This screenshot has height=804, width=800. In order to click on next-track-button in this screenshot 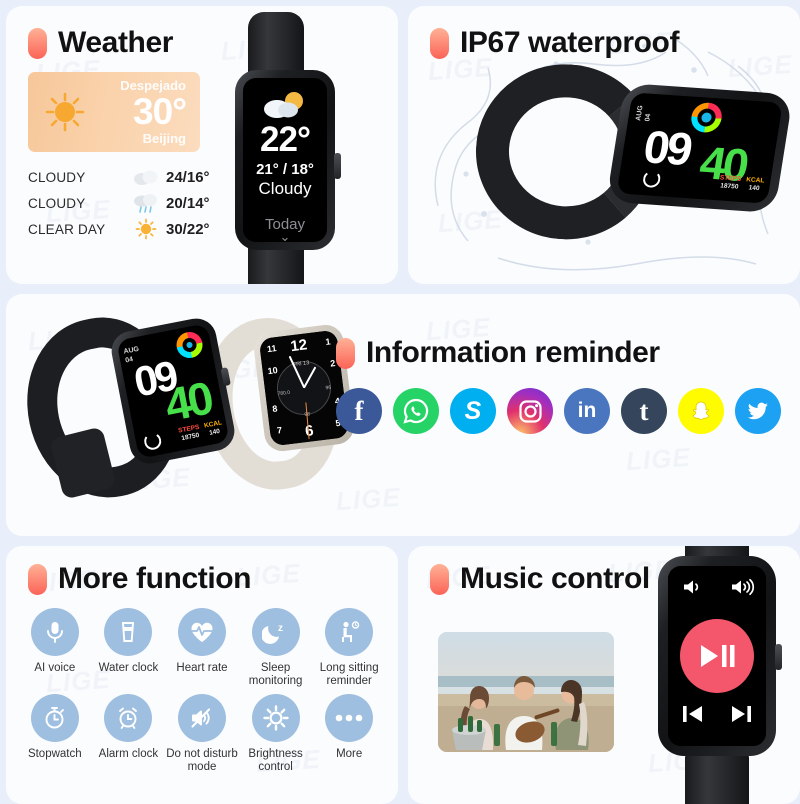, I will do `click(741, 716)`.